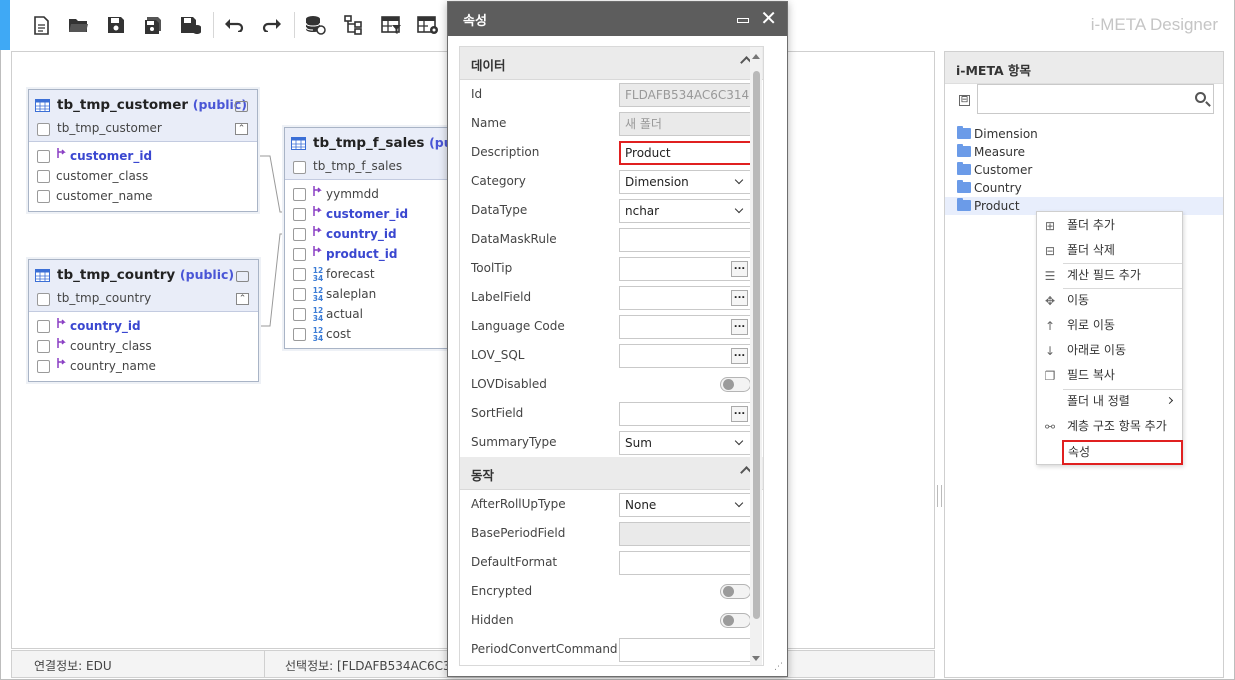  Describe the element at coordinates (143, 346) in the screenshot. I see `entity-field: country_class` at that location.